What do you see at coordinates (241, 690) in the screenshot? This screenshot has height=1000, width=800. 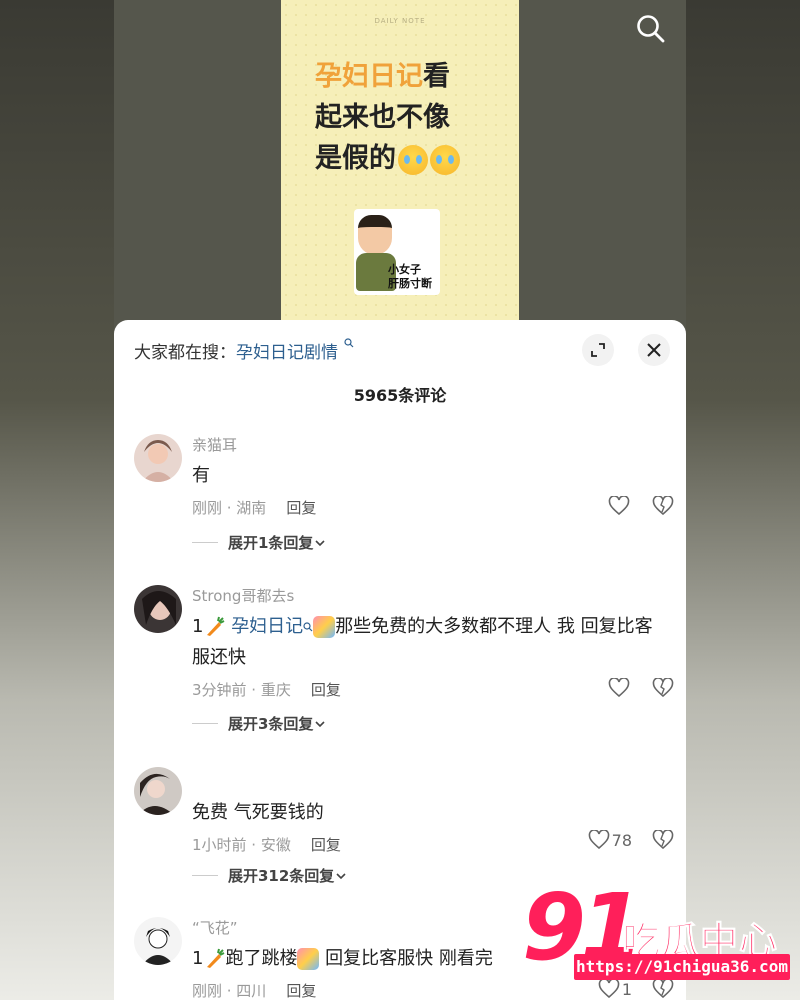 I see `comment-time-location: 3分钟前 · 重庆` at bounding box center [241, 690].